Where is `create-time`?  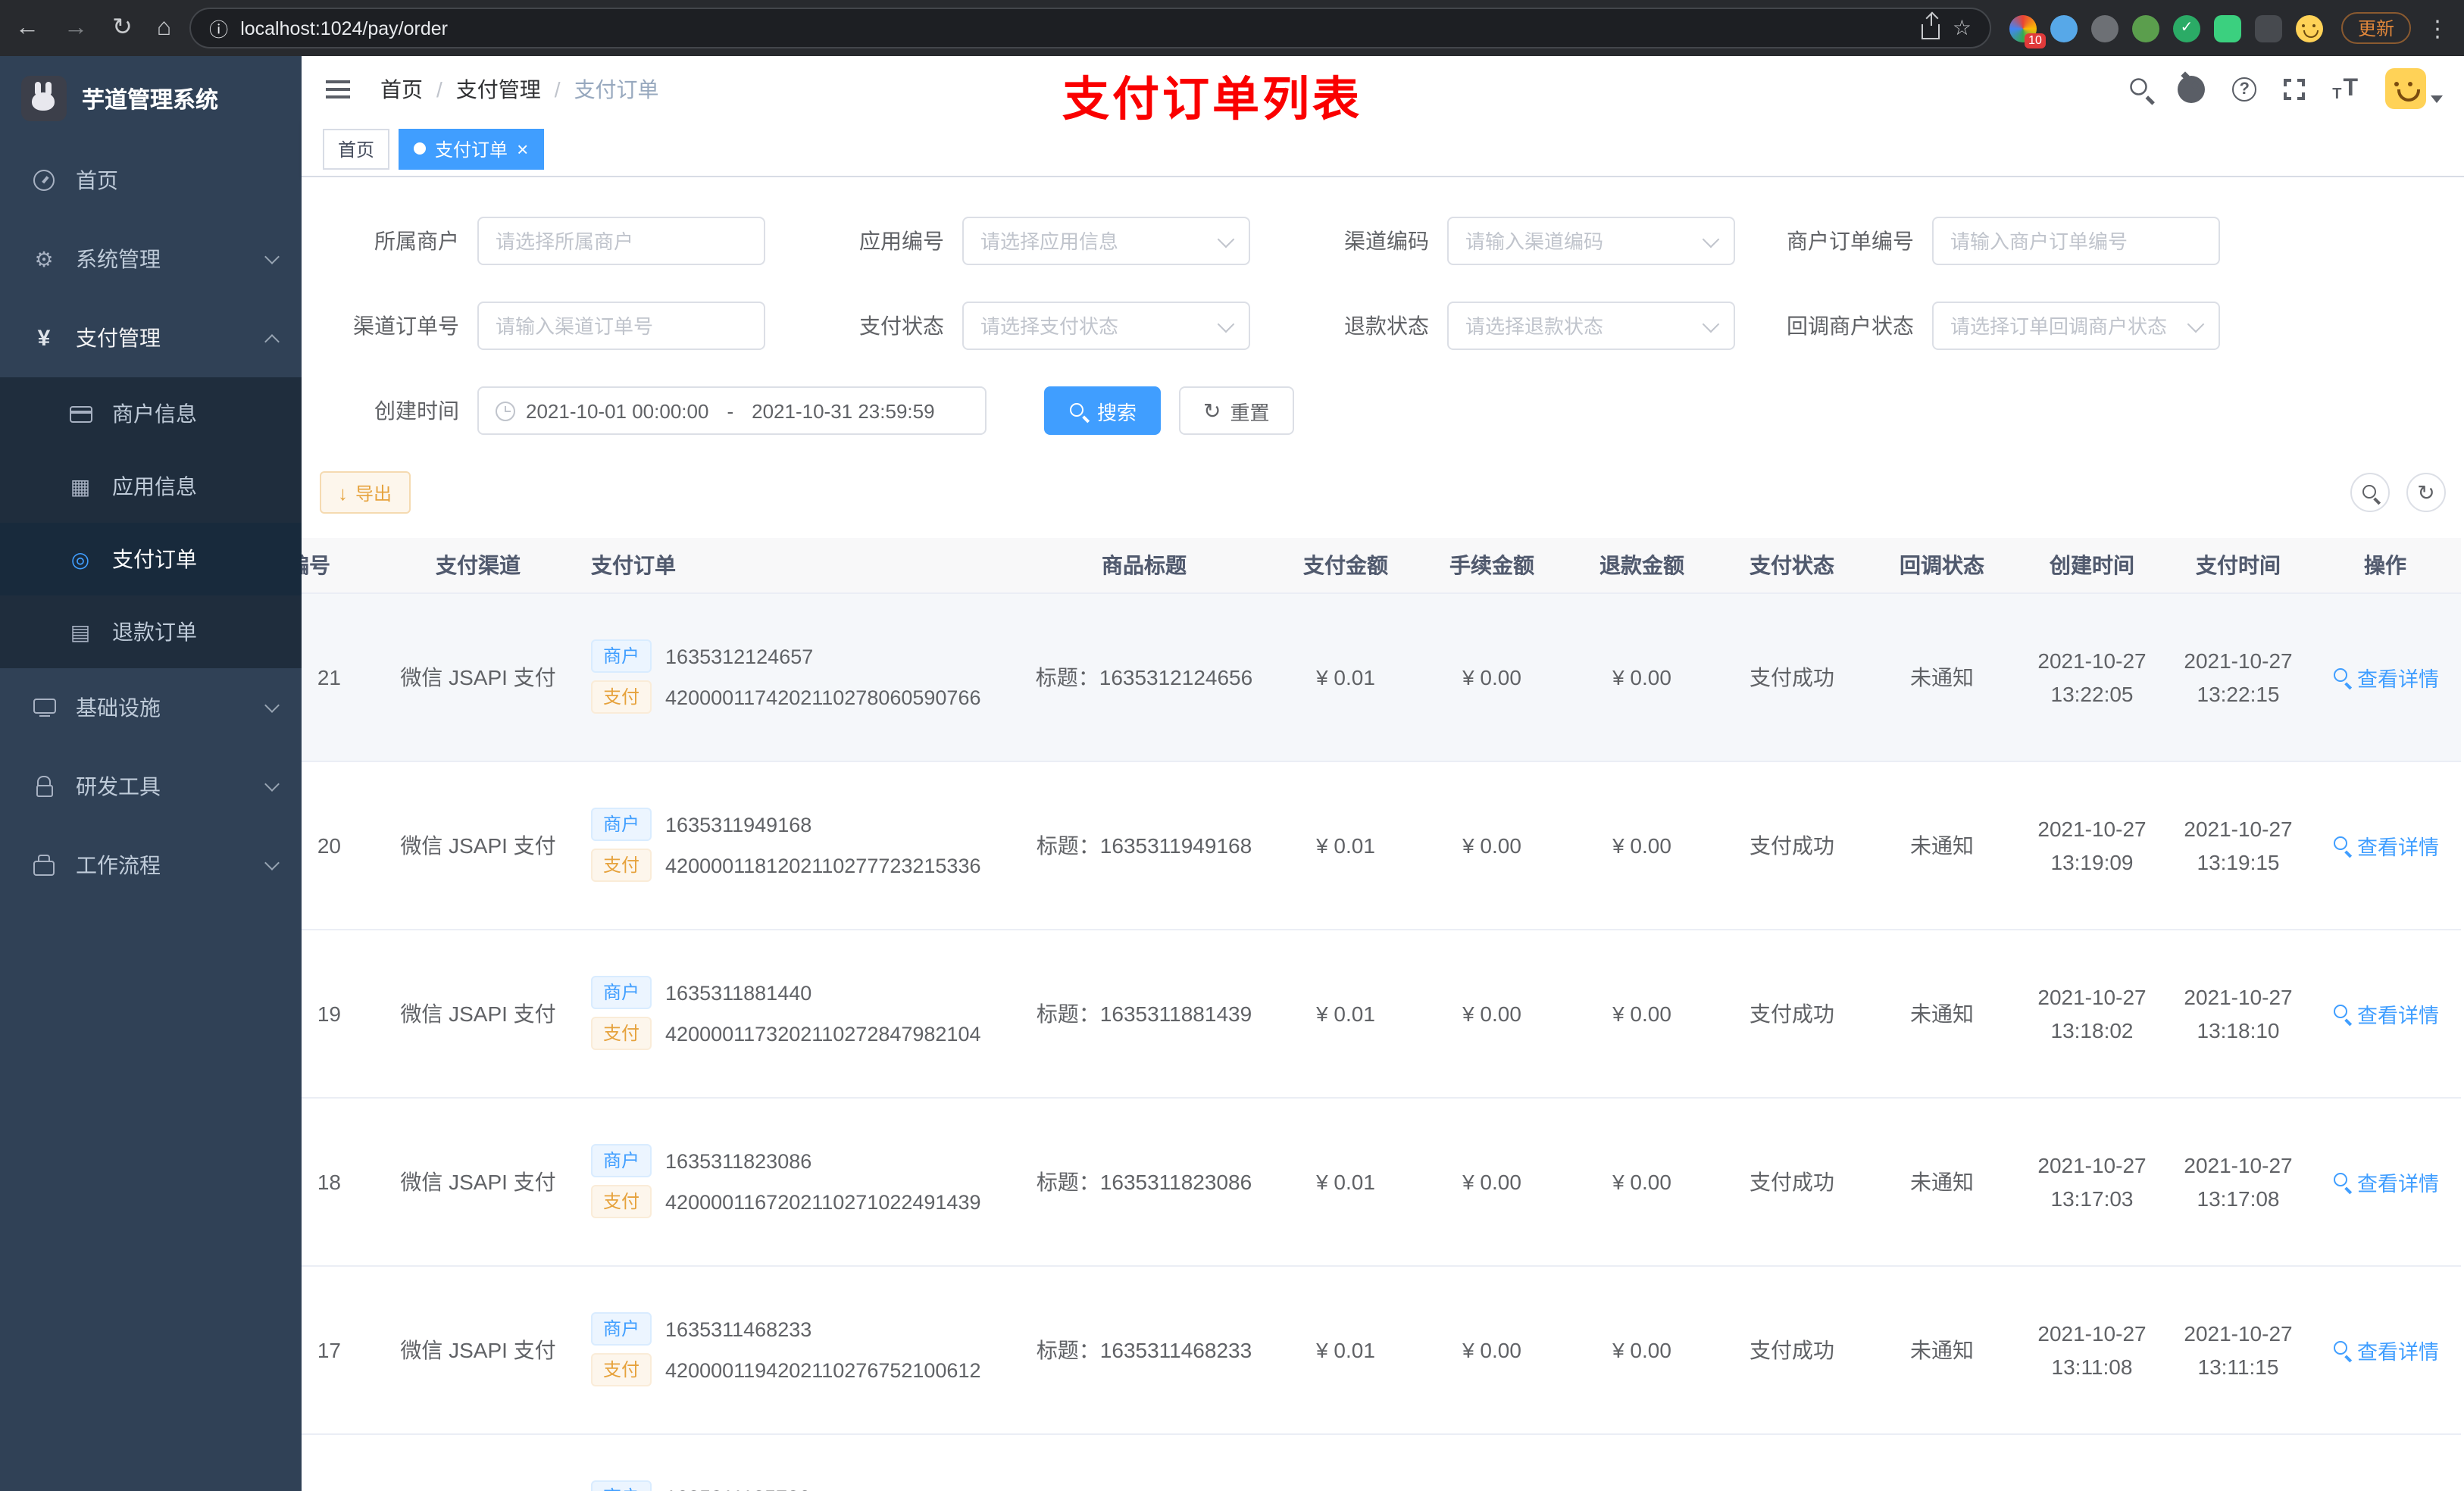 create-time is located at coordinates (2092, 1462).